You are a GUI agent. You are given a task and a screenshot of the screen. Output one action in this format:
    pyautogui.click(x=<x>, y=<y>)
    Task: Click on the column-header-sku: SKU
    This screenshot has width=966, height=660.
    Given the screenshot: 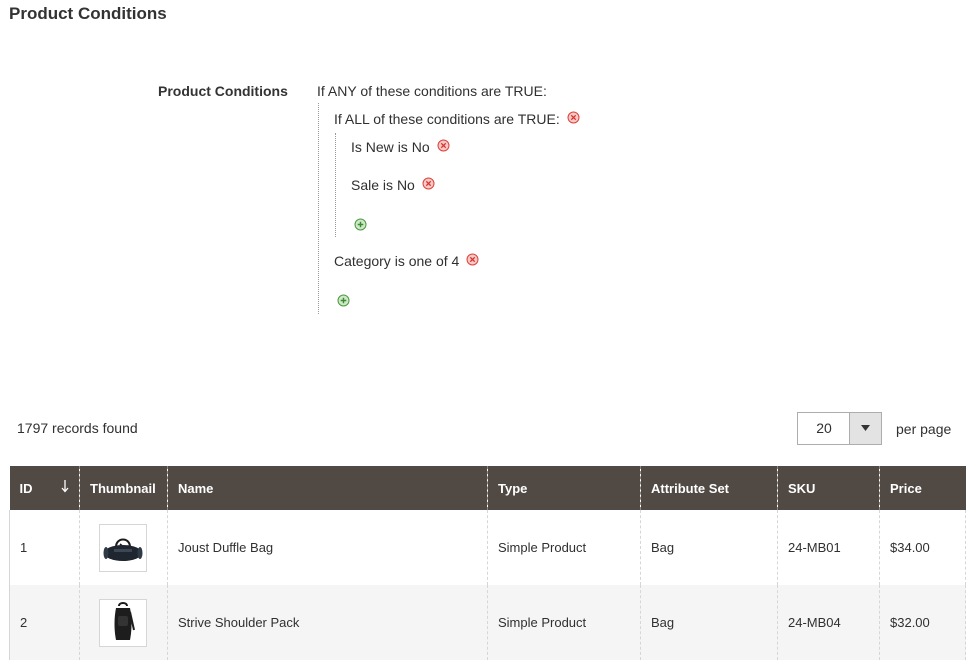 What is the action you would take?
    pyautogui.click(x=828, y=488)
    